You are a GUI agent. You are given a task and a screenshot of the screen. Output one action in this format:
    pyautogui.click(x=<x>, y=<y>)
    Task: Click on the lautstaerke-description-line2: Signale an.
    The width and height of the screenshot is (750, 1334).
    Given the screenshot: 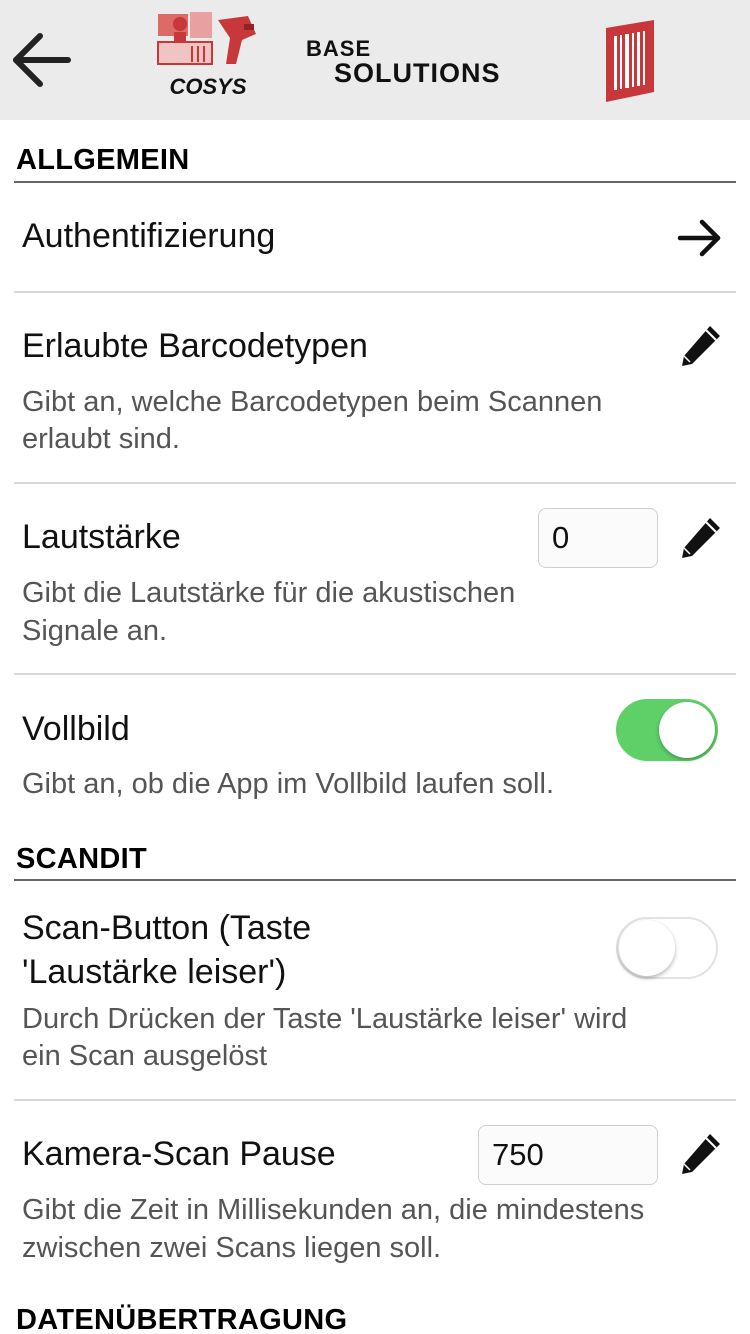 What is the action you would take?
    pyautogui.click(x=95, y=631)
    